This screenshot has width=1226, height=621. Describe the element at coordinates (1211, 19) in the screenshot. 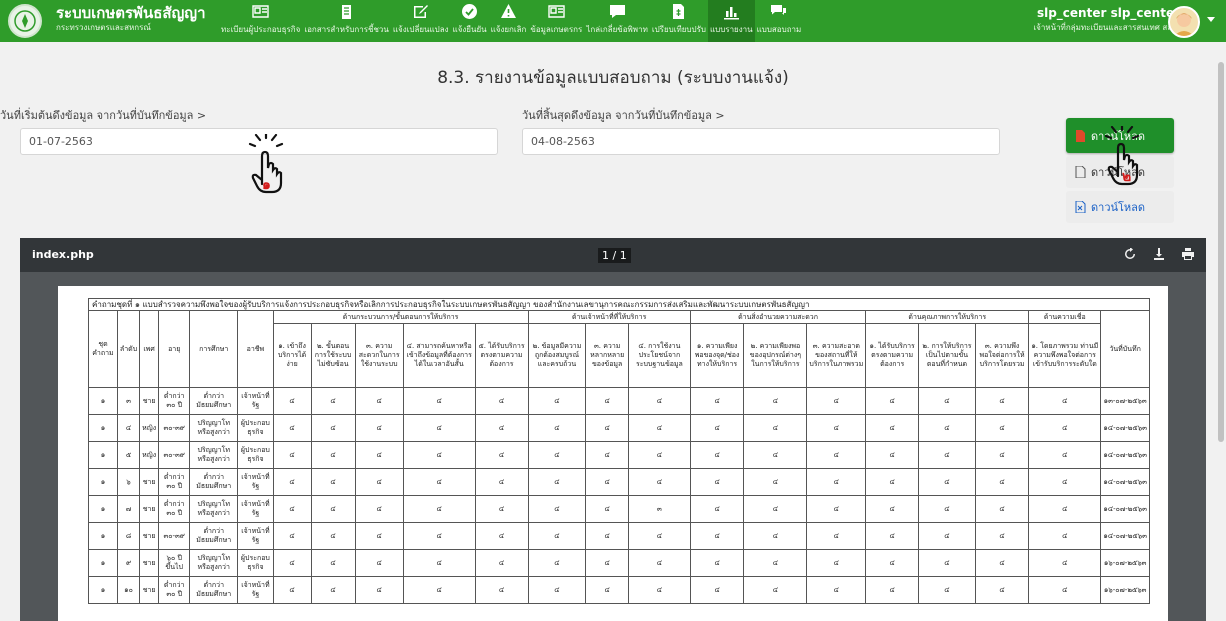

I see `user-menu-caret-icon` at that location.